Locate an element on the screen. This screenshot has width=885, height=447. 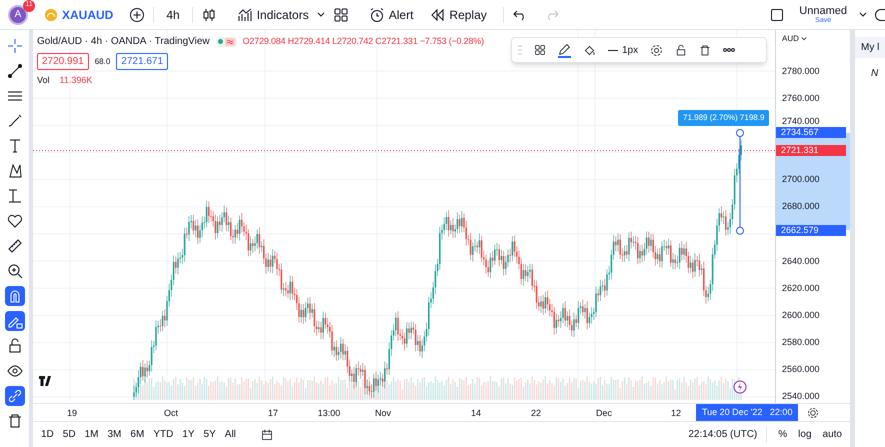
time-label: Dec is located at coordinates (604, 413).